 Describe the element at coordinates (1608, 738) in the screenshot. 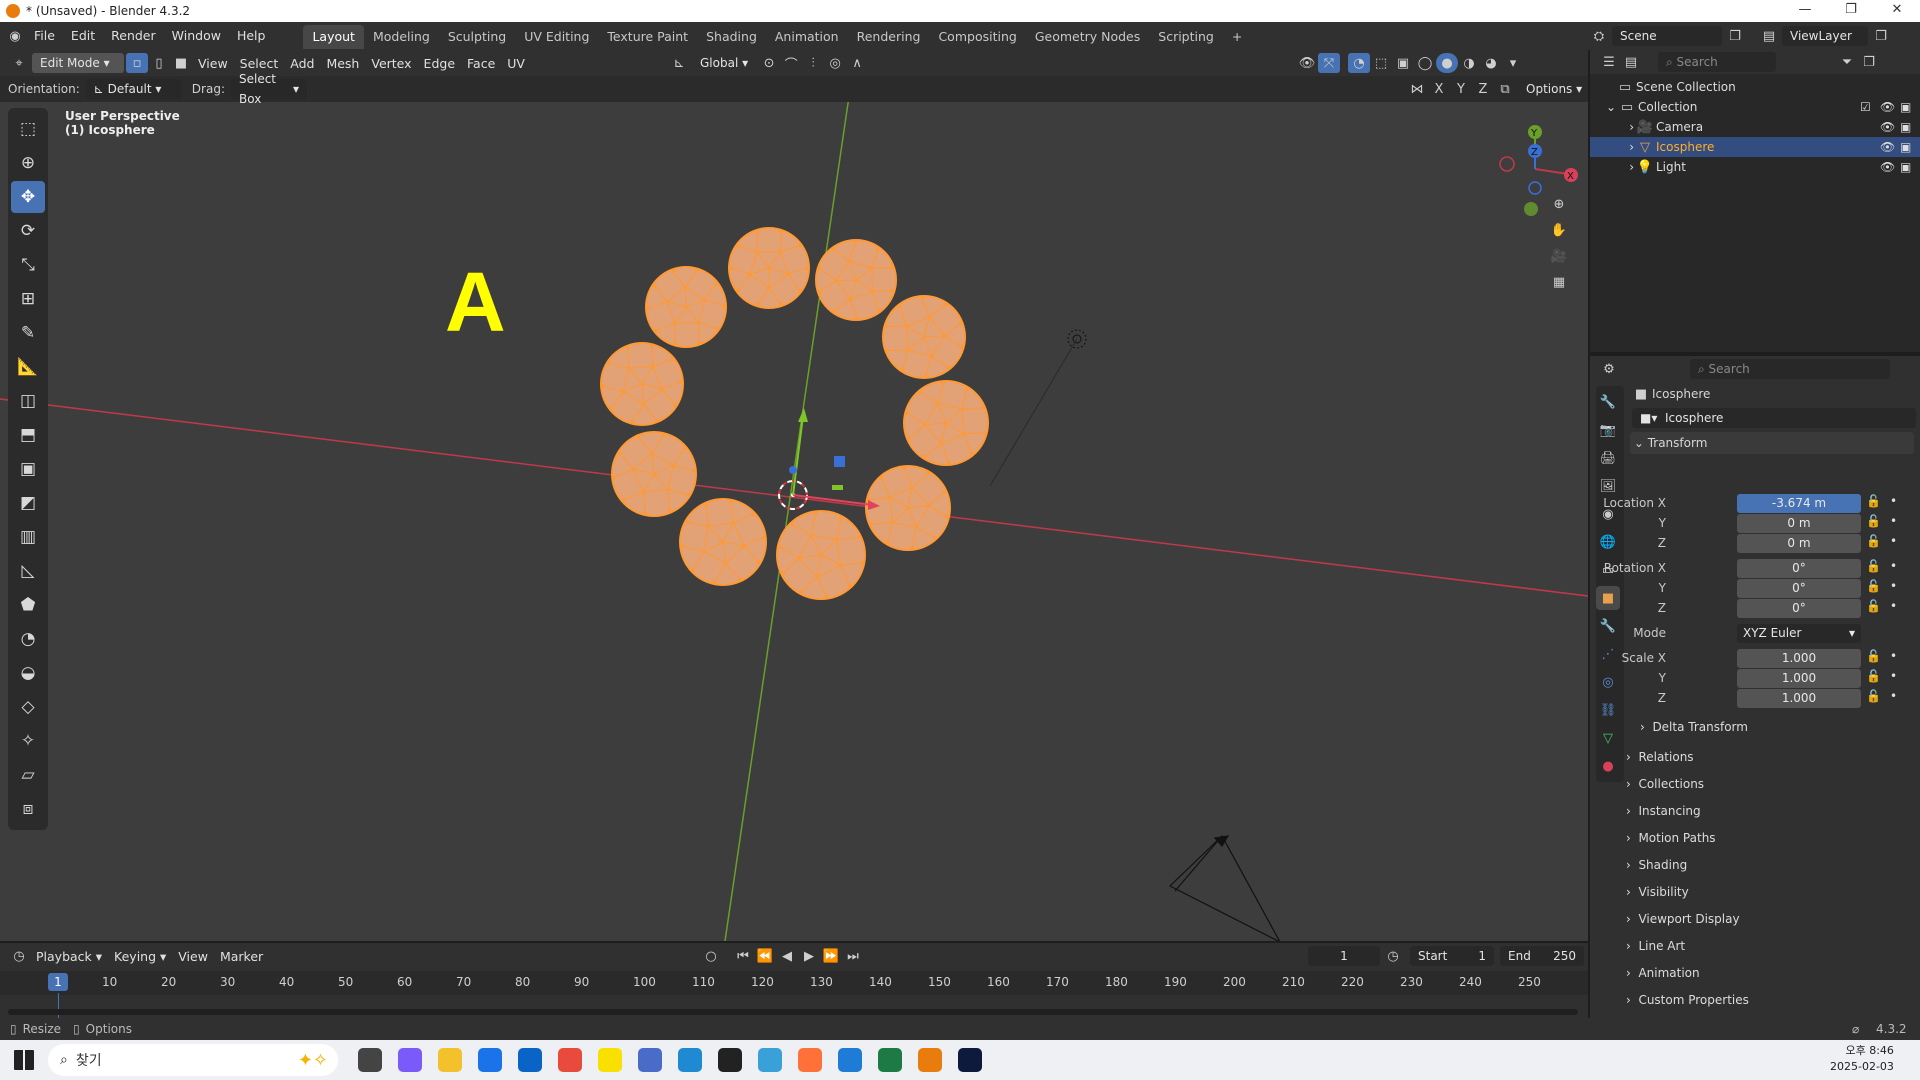

I see `data-tab-icon: ▽` at that location.